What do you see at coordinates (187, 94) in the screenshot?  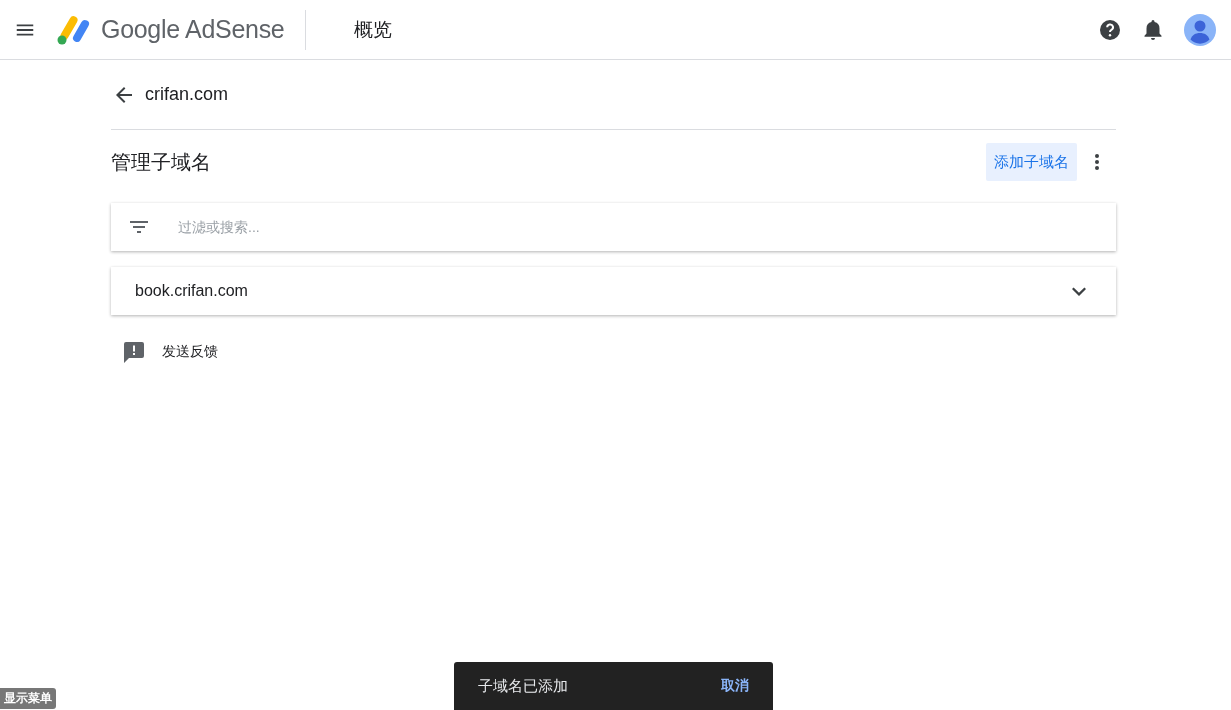 I see `site-name: crifan.com` at bounding box center [187, 94].